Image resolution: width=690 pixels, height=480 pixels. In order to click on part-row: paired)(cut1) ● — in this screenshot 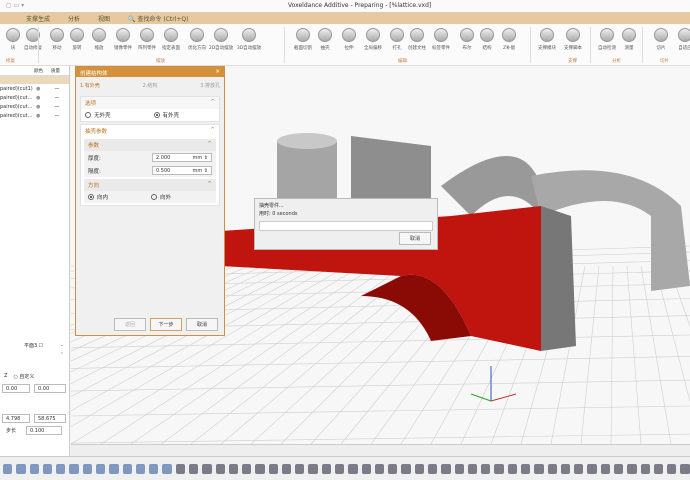, I will do `click(34, 88)`.